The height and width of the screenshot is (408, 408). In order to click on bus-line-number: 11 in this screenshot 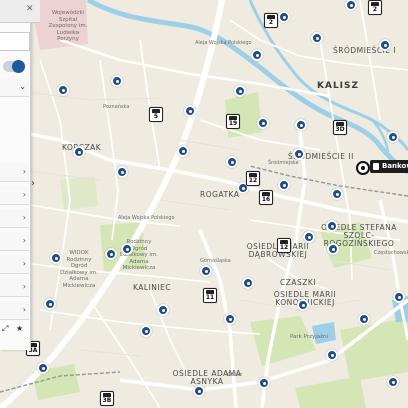, I will do `click(210, 297)`.